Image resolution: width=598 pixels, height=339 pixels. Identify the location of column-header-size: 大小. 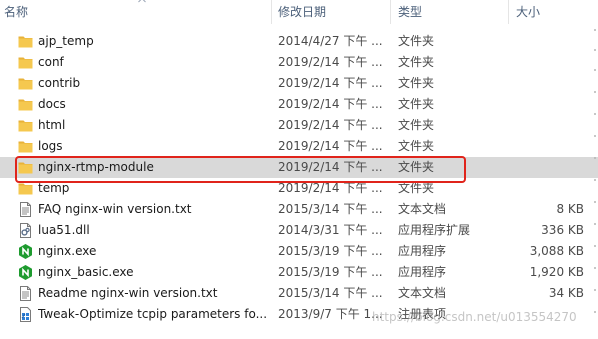
(528, 12).